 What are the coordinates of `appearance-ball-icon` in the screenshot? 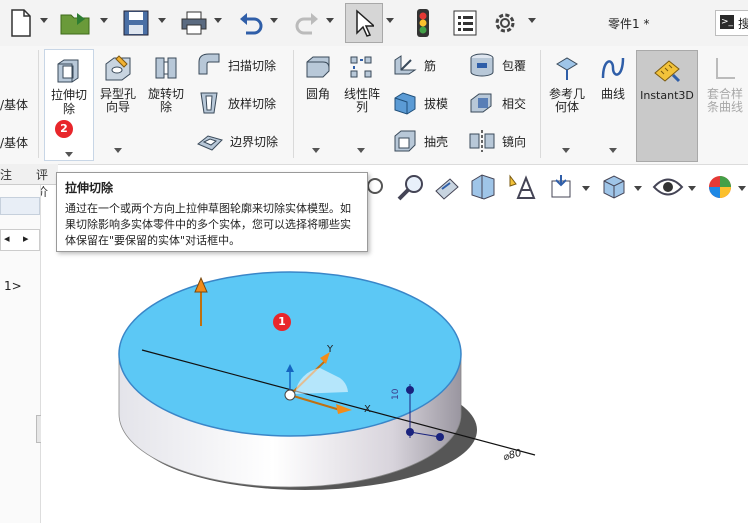 It's located at (720, 187).